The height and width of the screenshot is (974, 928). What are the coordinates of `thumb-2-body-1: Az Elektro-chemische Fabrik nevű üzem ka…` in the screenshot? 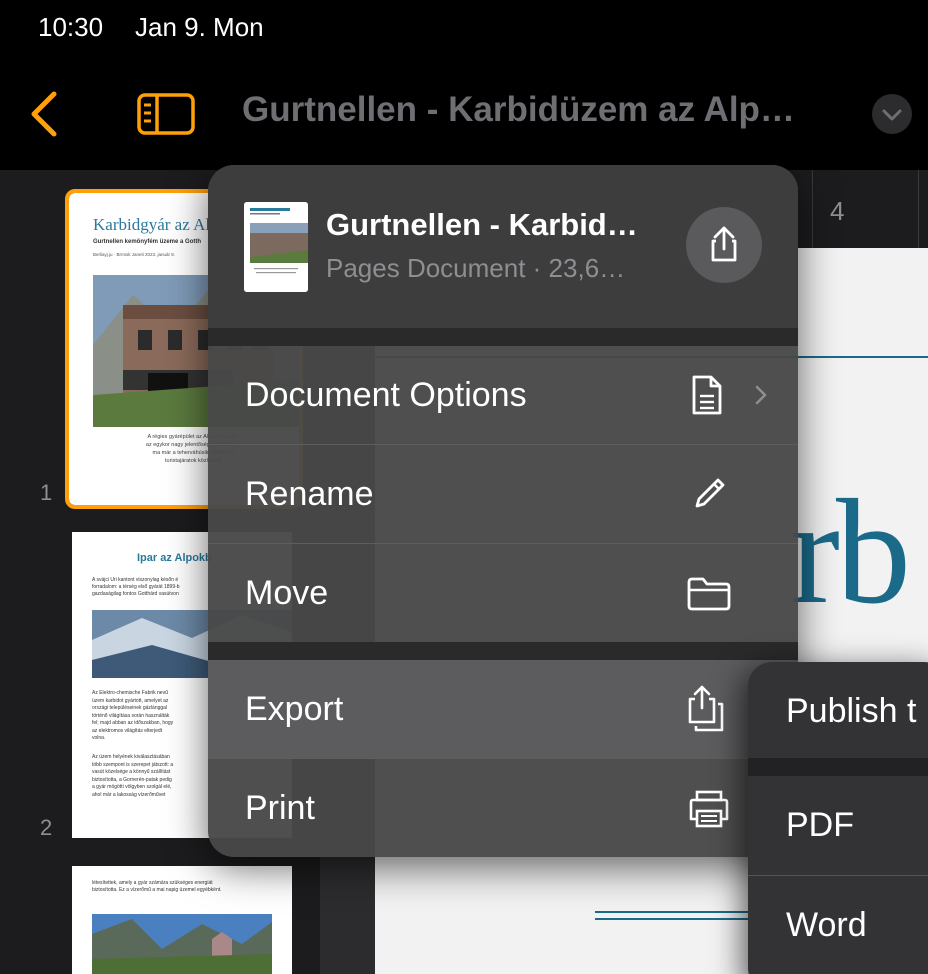 It's located at (133, 715).